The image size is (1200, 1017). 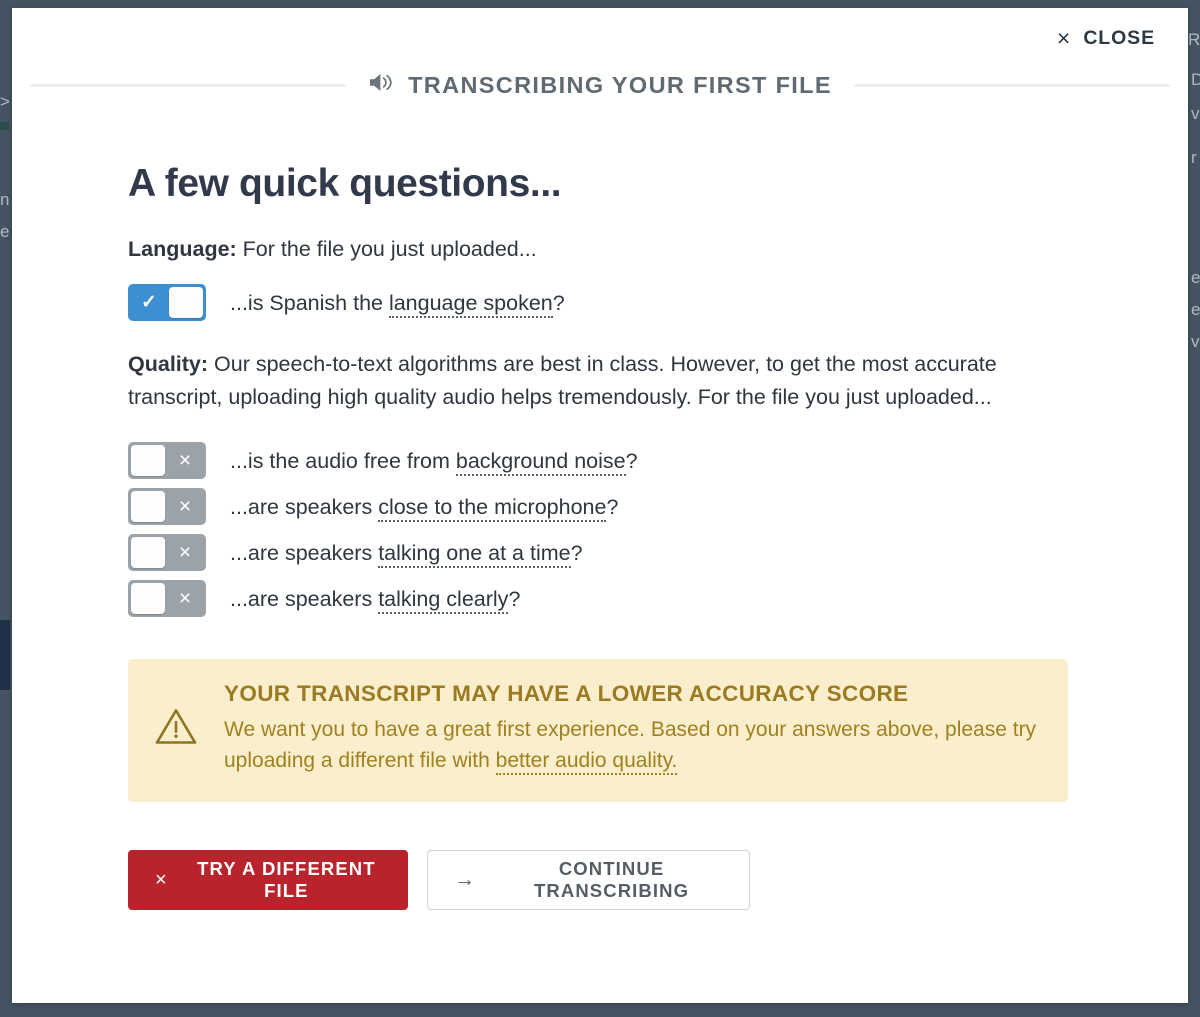 What do you see at coordinates (492, 508) in the screenshot?
I see `question-term: close to the microphone` at bounding box center [492, 508].